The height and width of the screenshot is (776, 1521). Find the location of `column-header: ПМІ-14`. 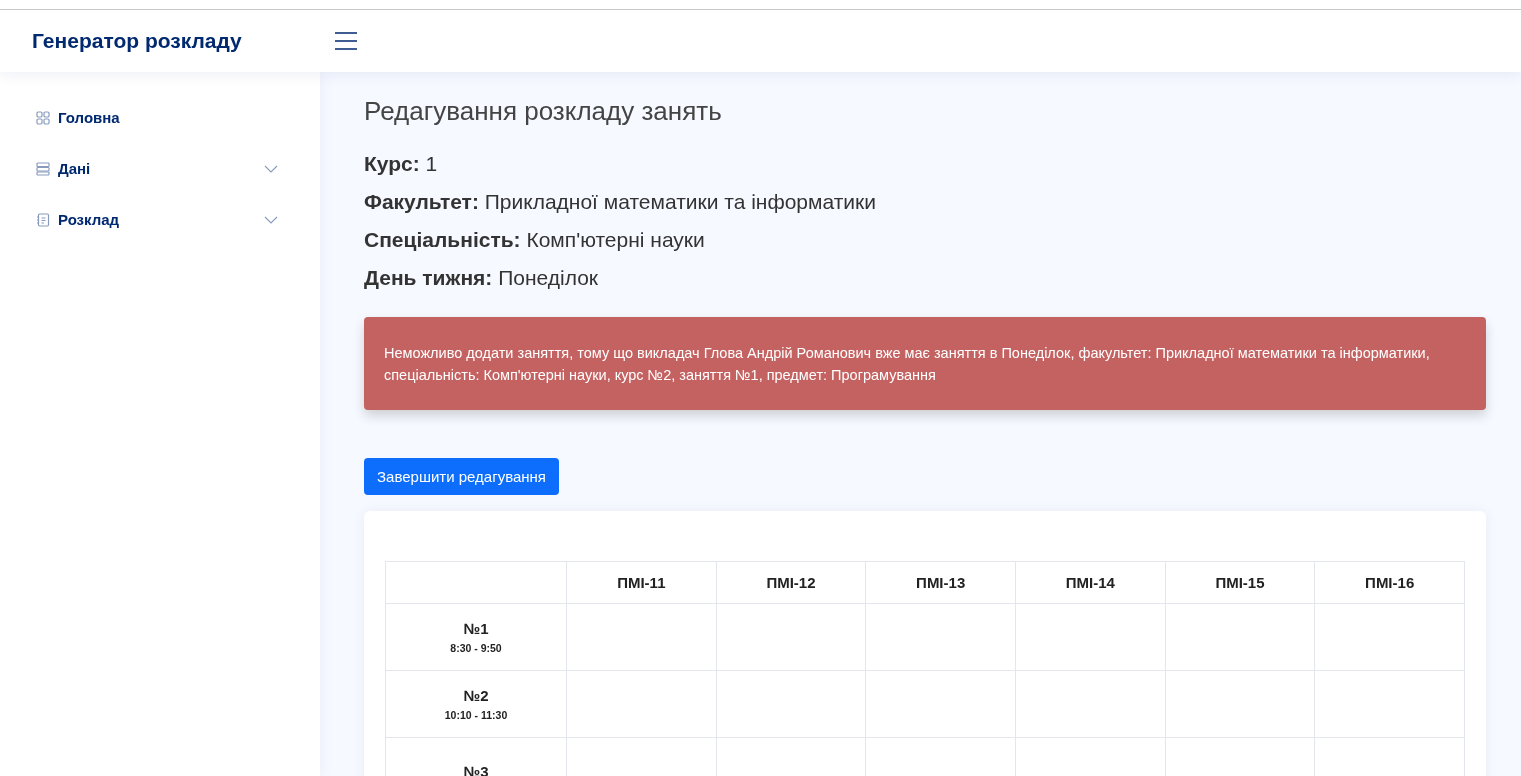

column-header: ПМІ-14 is located at coordinates (1091, 583).